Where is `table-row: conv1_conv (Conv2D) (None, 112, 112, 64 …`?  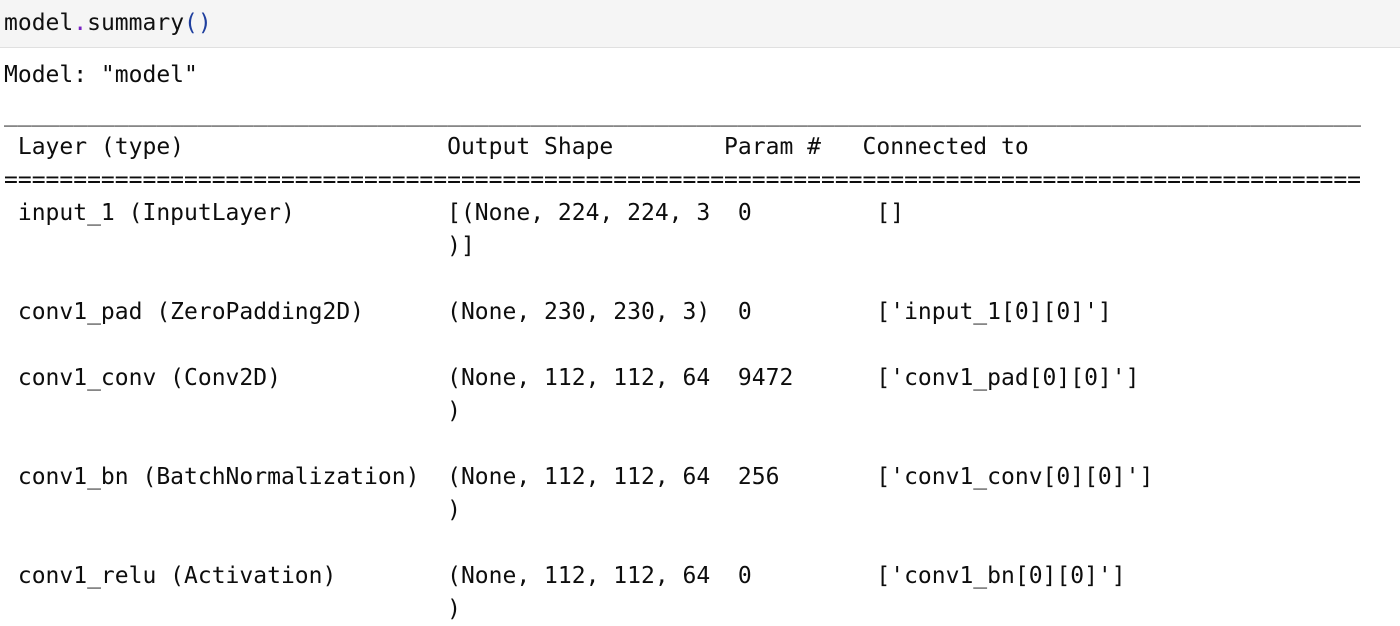 table-row: conv1_conv (Conv2D) (None, 112, 112, 64 … is located at coordinates (641, 378).